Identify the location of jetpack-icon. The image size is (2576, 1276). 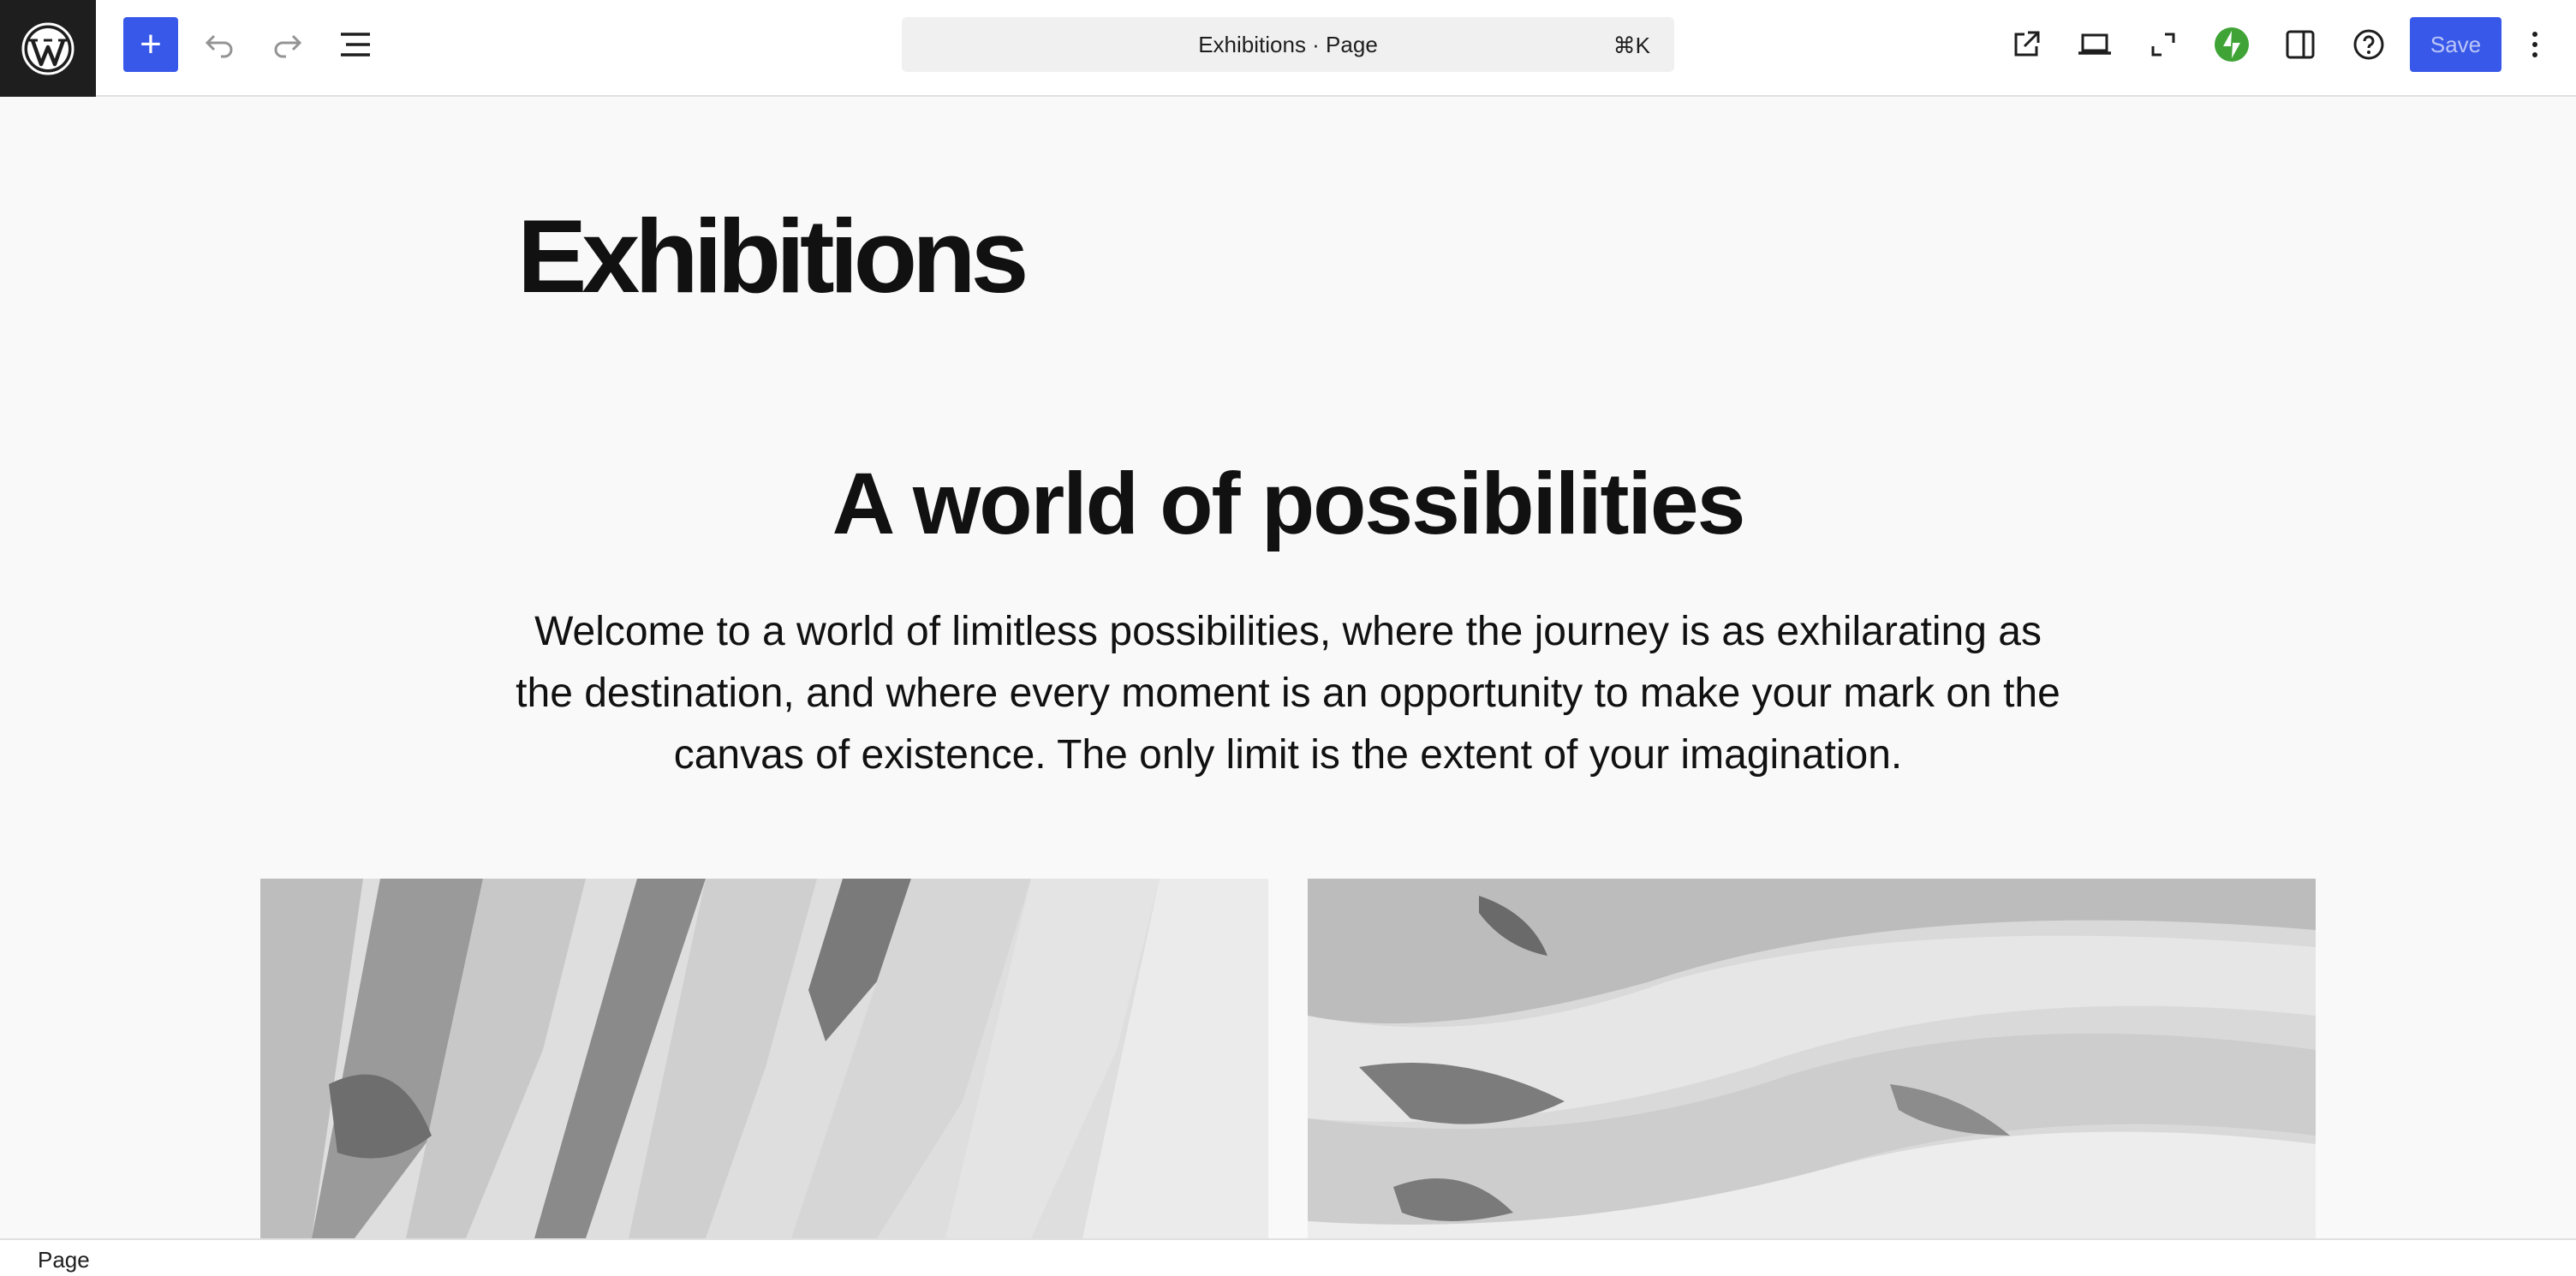
(2232, 44).